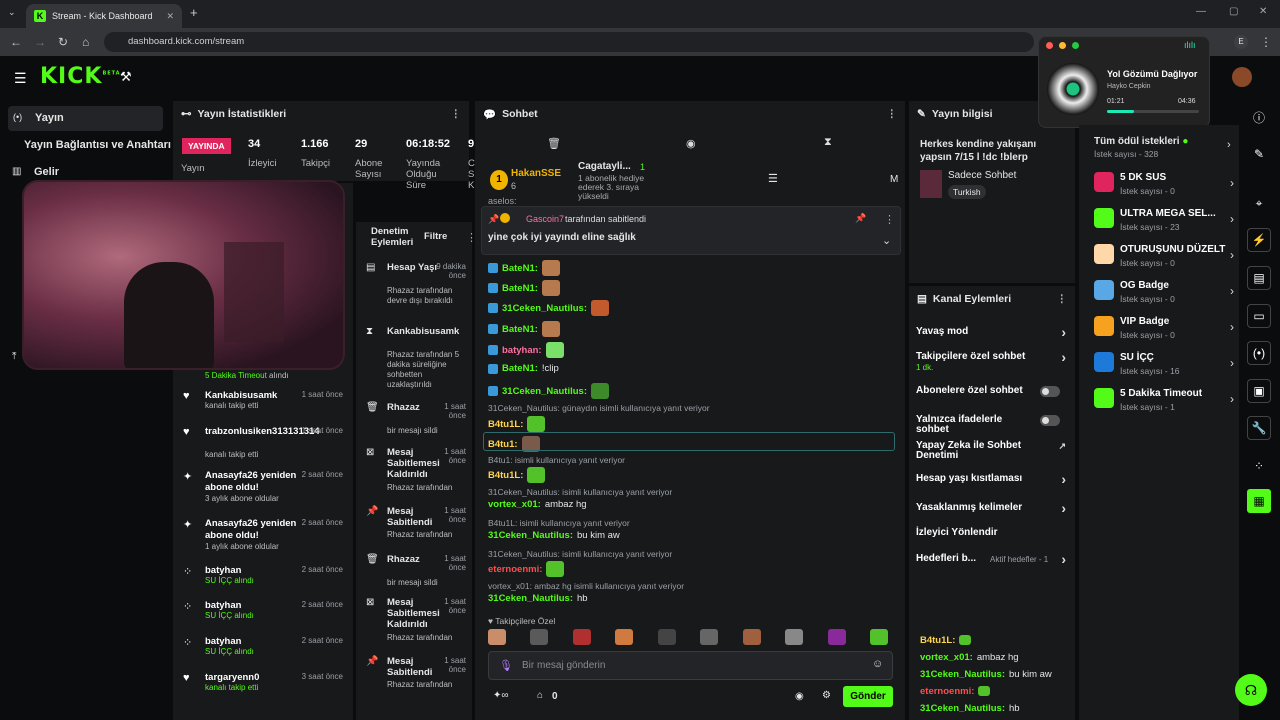 The width and height of the screenshot is (1280, 720). Describe the element at coordinates (1164, 222) in the screenshot. I see `reward-item: ULTRA MEGA SEL... İstek sayısı - 23 ›` at that location.